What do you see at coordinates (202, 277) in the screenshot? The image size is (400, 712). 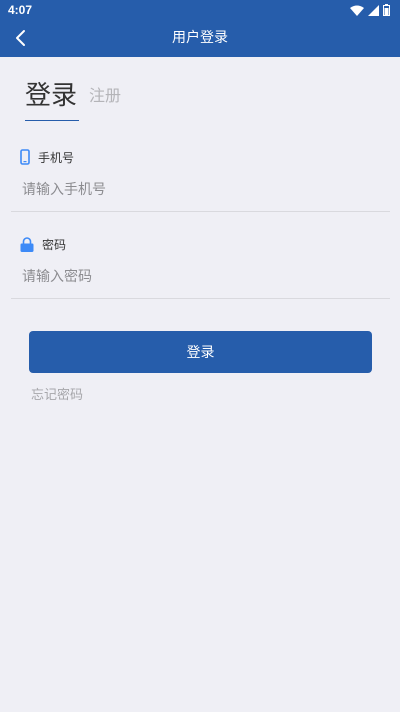 I see `password-input` at bounding box center [202, 277].